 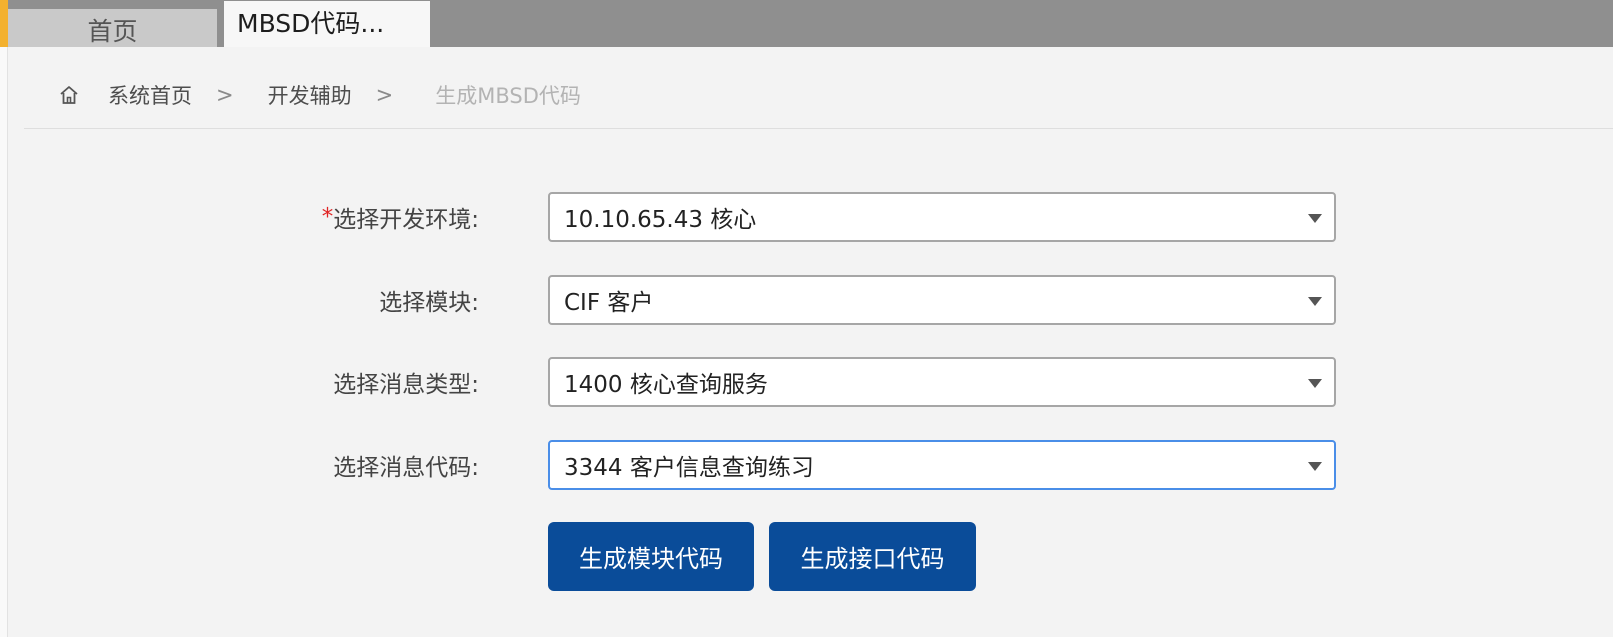 What do you see at coordinates (942, 300) in the screenshot?
I see `module-select: CIF 客户` at bounding box center [942, 300].